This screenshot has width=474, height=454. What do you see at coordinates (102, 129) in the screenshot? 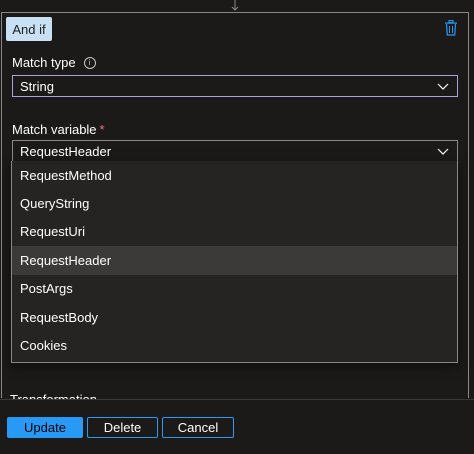
I see `required-marker: *` at bounding box center [102, 129].